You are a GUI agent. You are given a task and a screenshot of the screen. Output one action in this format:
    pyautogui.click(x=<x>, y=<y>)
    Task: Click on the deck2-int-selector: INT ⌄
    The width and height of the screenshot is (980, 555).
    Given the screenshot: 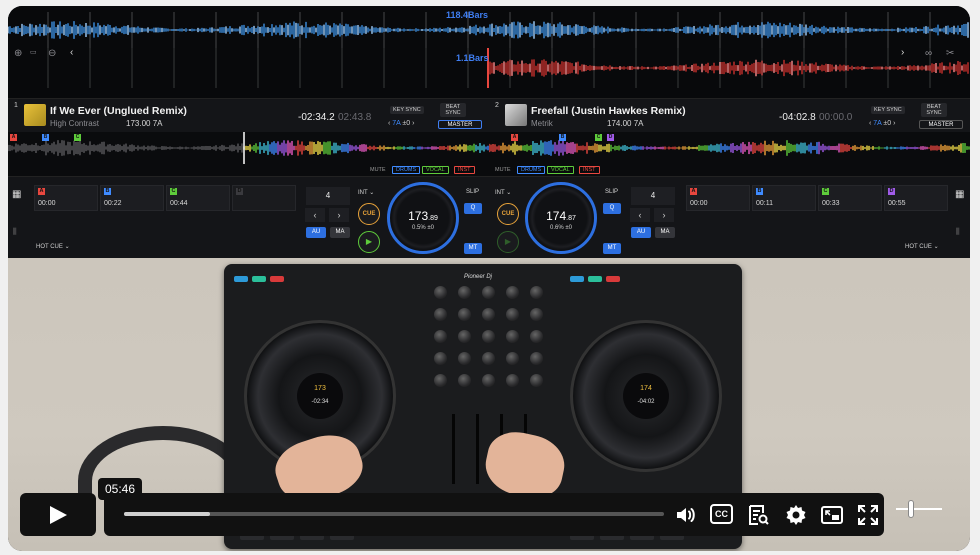 What is the action you would take?
    pyautogui.click(x=503, y=192)
    